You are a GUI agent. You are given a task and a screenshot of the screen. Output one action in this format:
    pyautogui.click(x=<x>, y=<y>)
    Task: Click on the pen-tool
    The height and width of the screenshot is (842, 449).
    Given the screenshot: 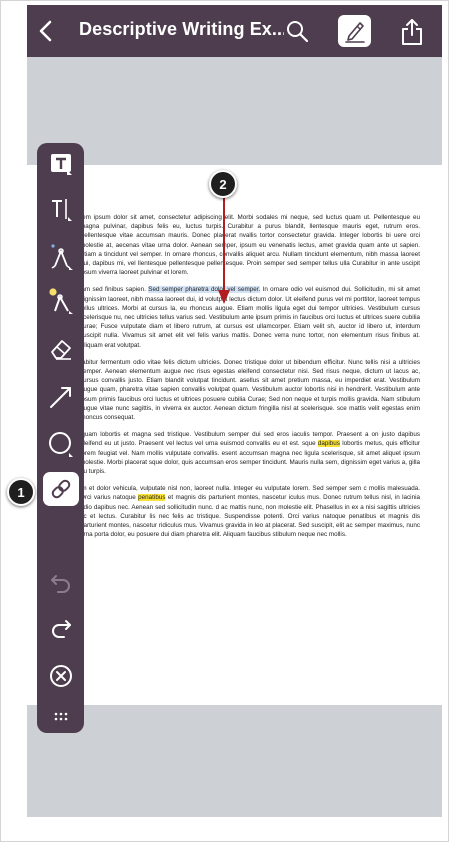 What is the action you would take?
    pyautogui.click(x=61, y=257)
    